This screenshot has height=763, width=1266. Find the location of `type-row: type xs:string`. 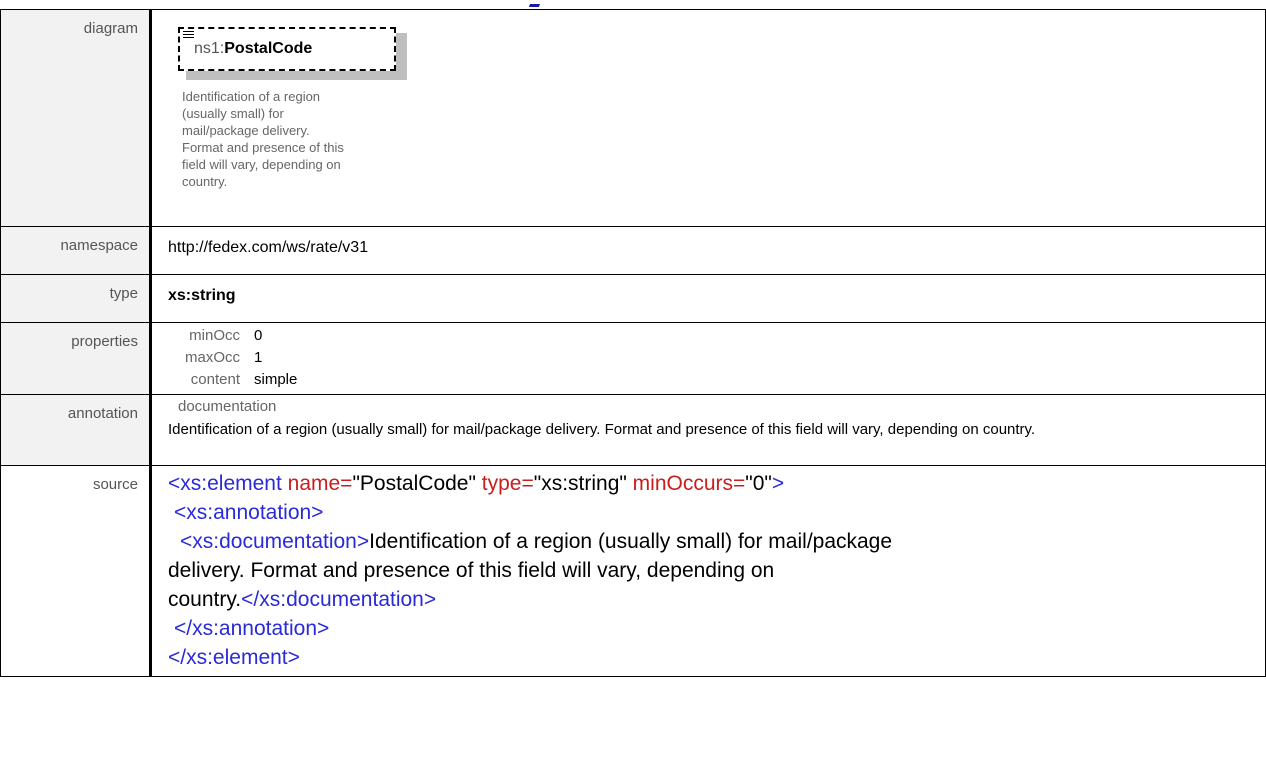

type-row: type xs:string is located at coordinates (633, 298).